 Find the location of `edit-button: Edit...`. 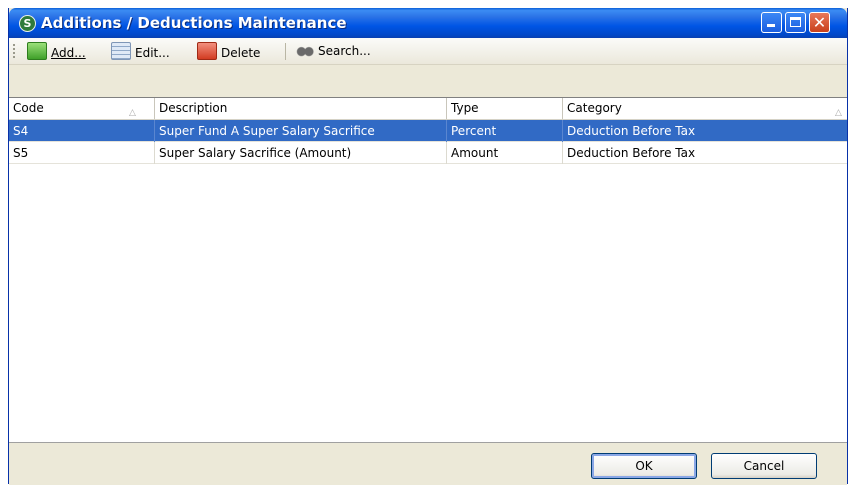

edit-button: Edit... is located at coordinates (140, 51).